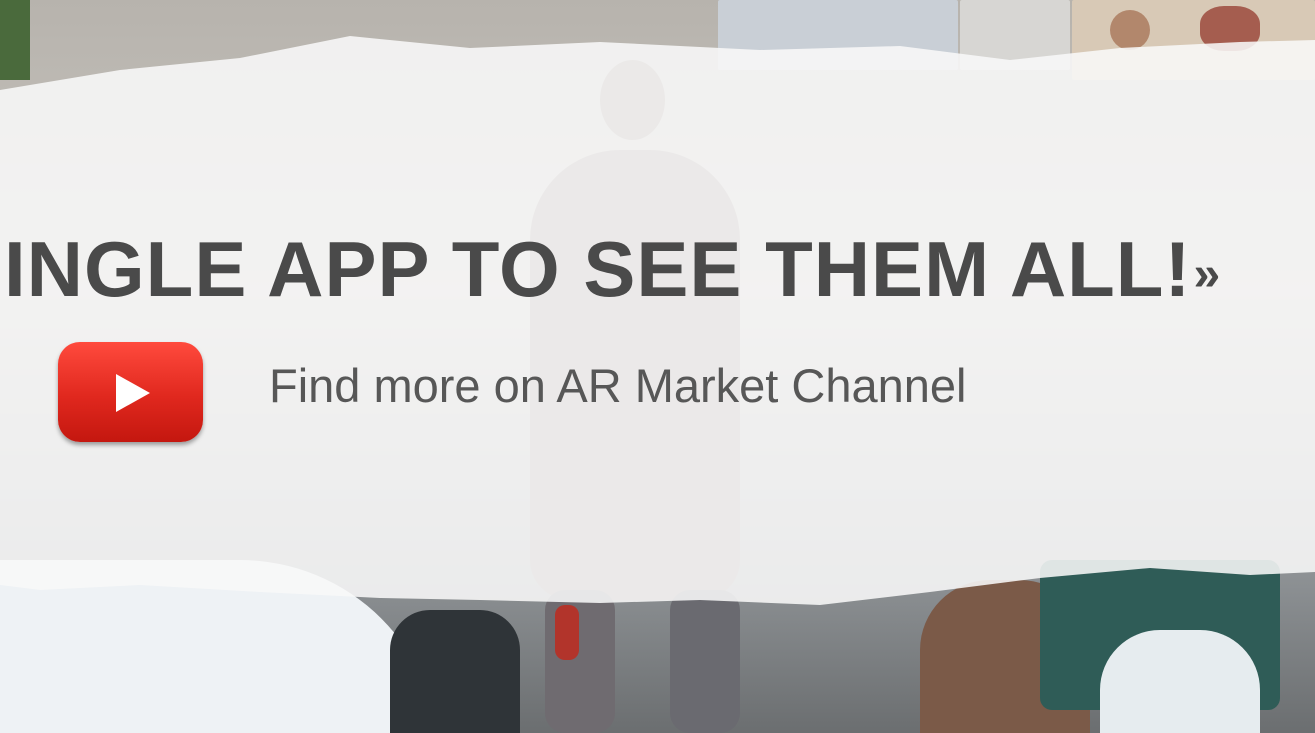 This screenshot has height=733, width=1315. What do you see at coordinates (133, 393) in the screenshot?
I see `youtube-play-icon` at bounding box center [133, 393].